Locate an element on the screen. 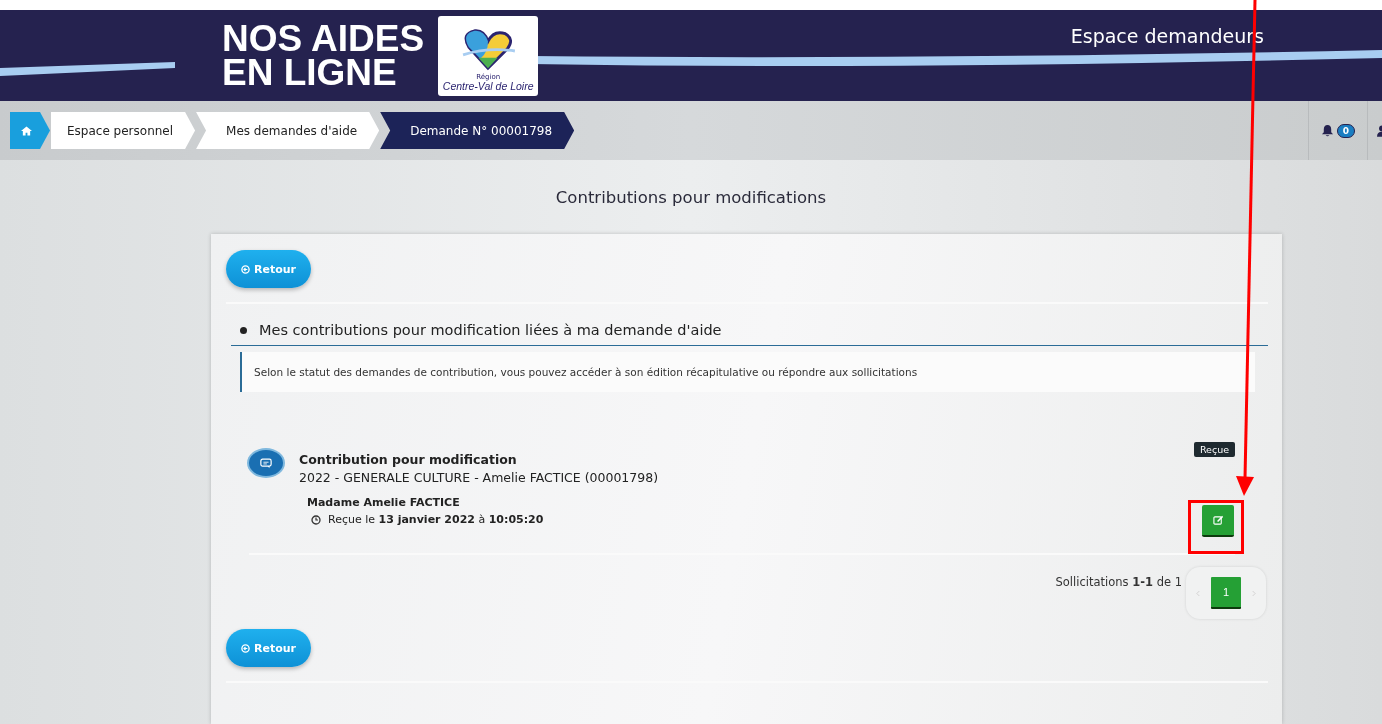 The height and width of the screenshot is (724, 1382). edit-button is located at coordinates (1218, 521).